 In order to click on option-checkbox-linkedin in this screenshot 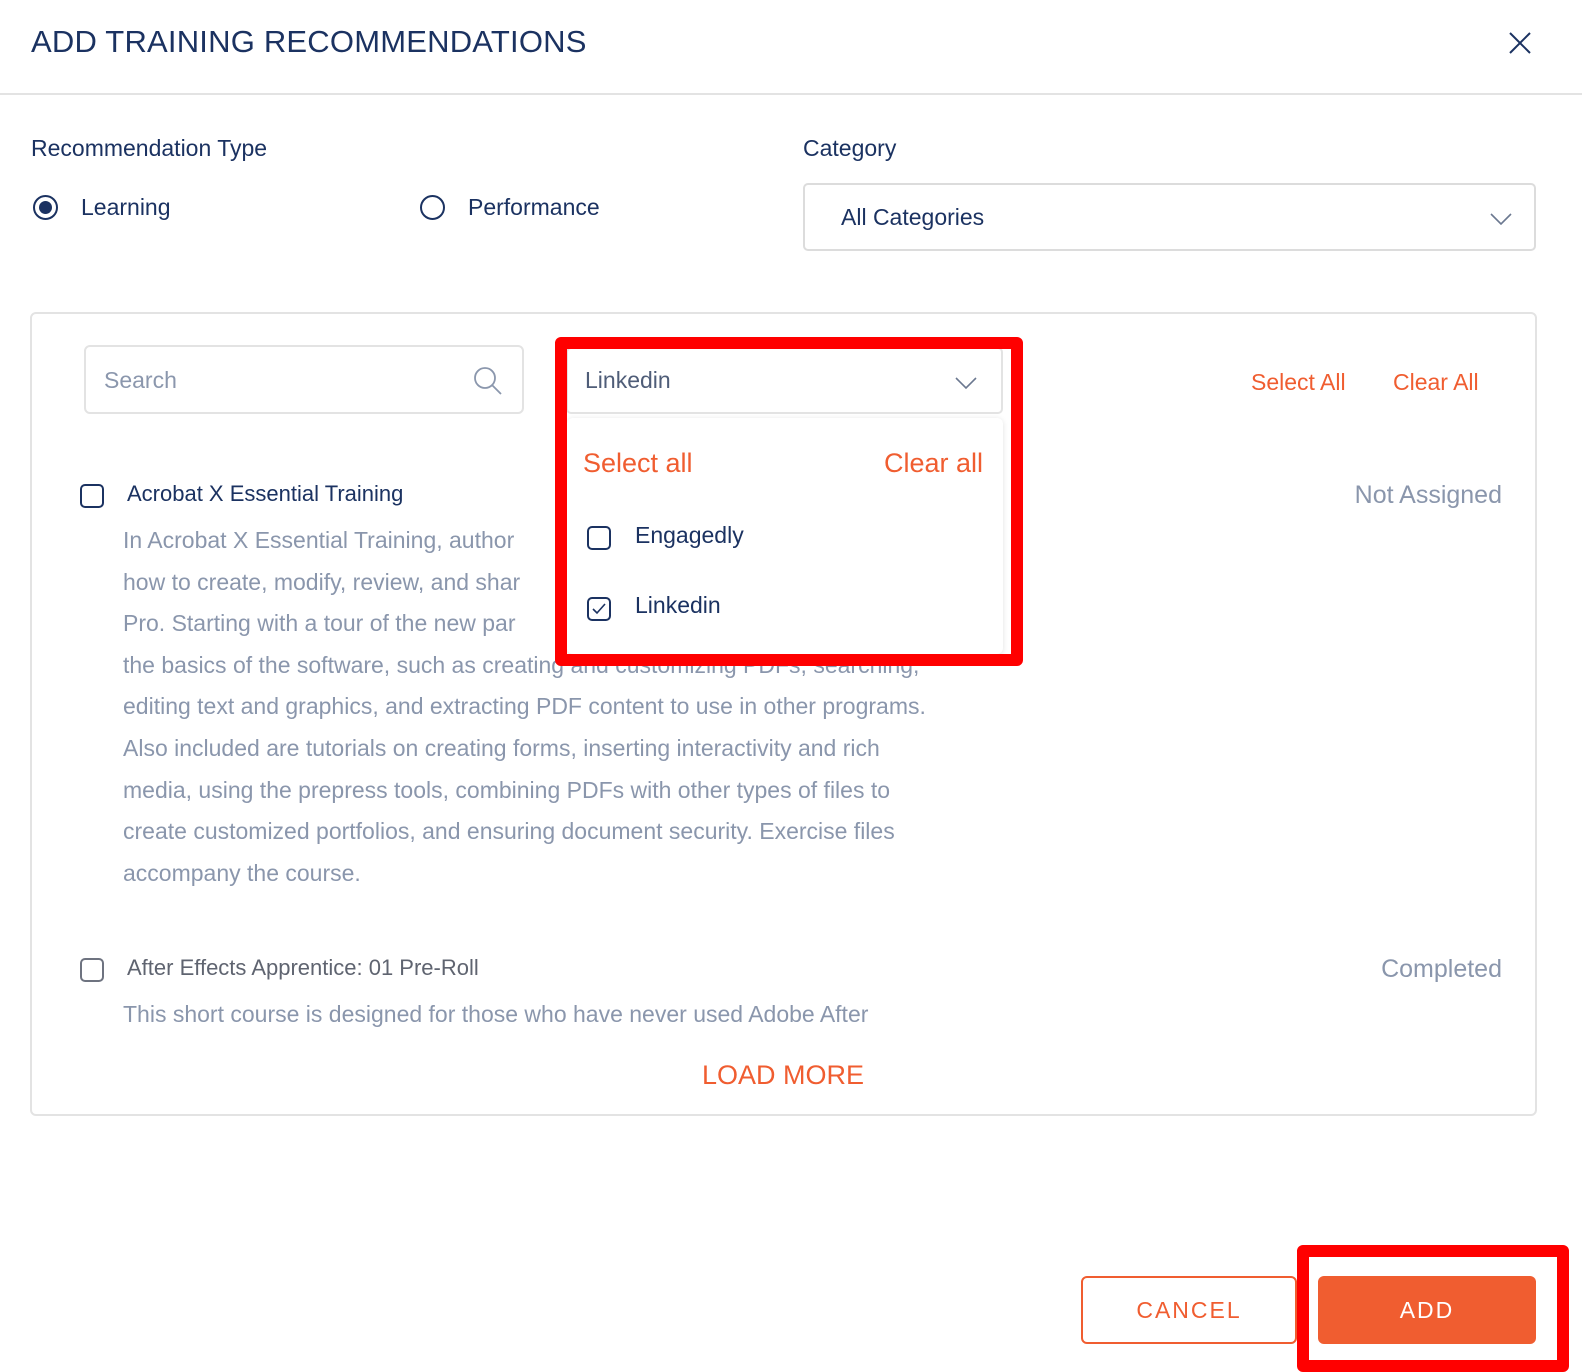, I will do `click(599, 609)`.